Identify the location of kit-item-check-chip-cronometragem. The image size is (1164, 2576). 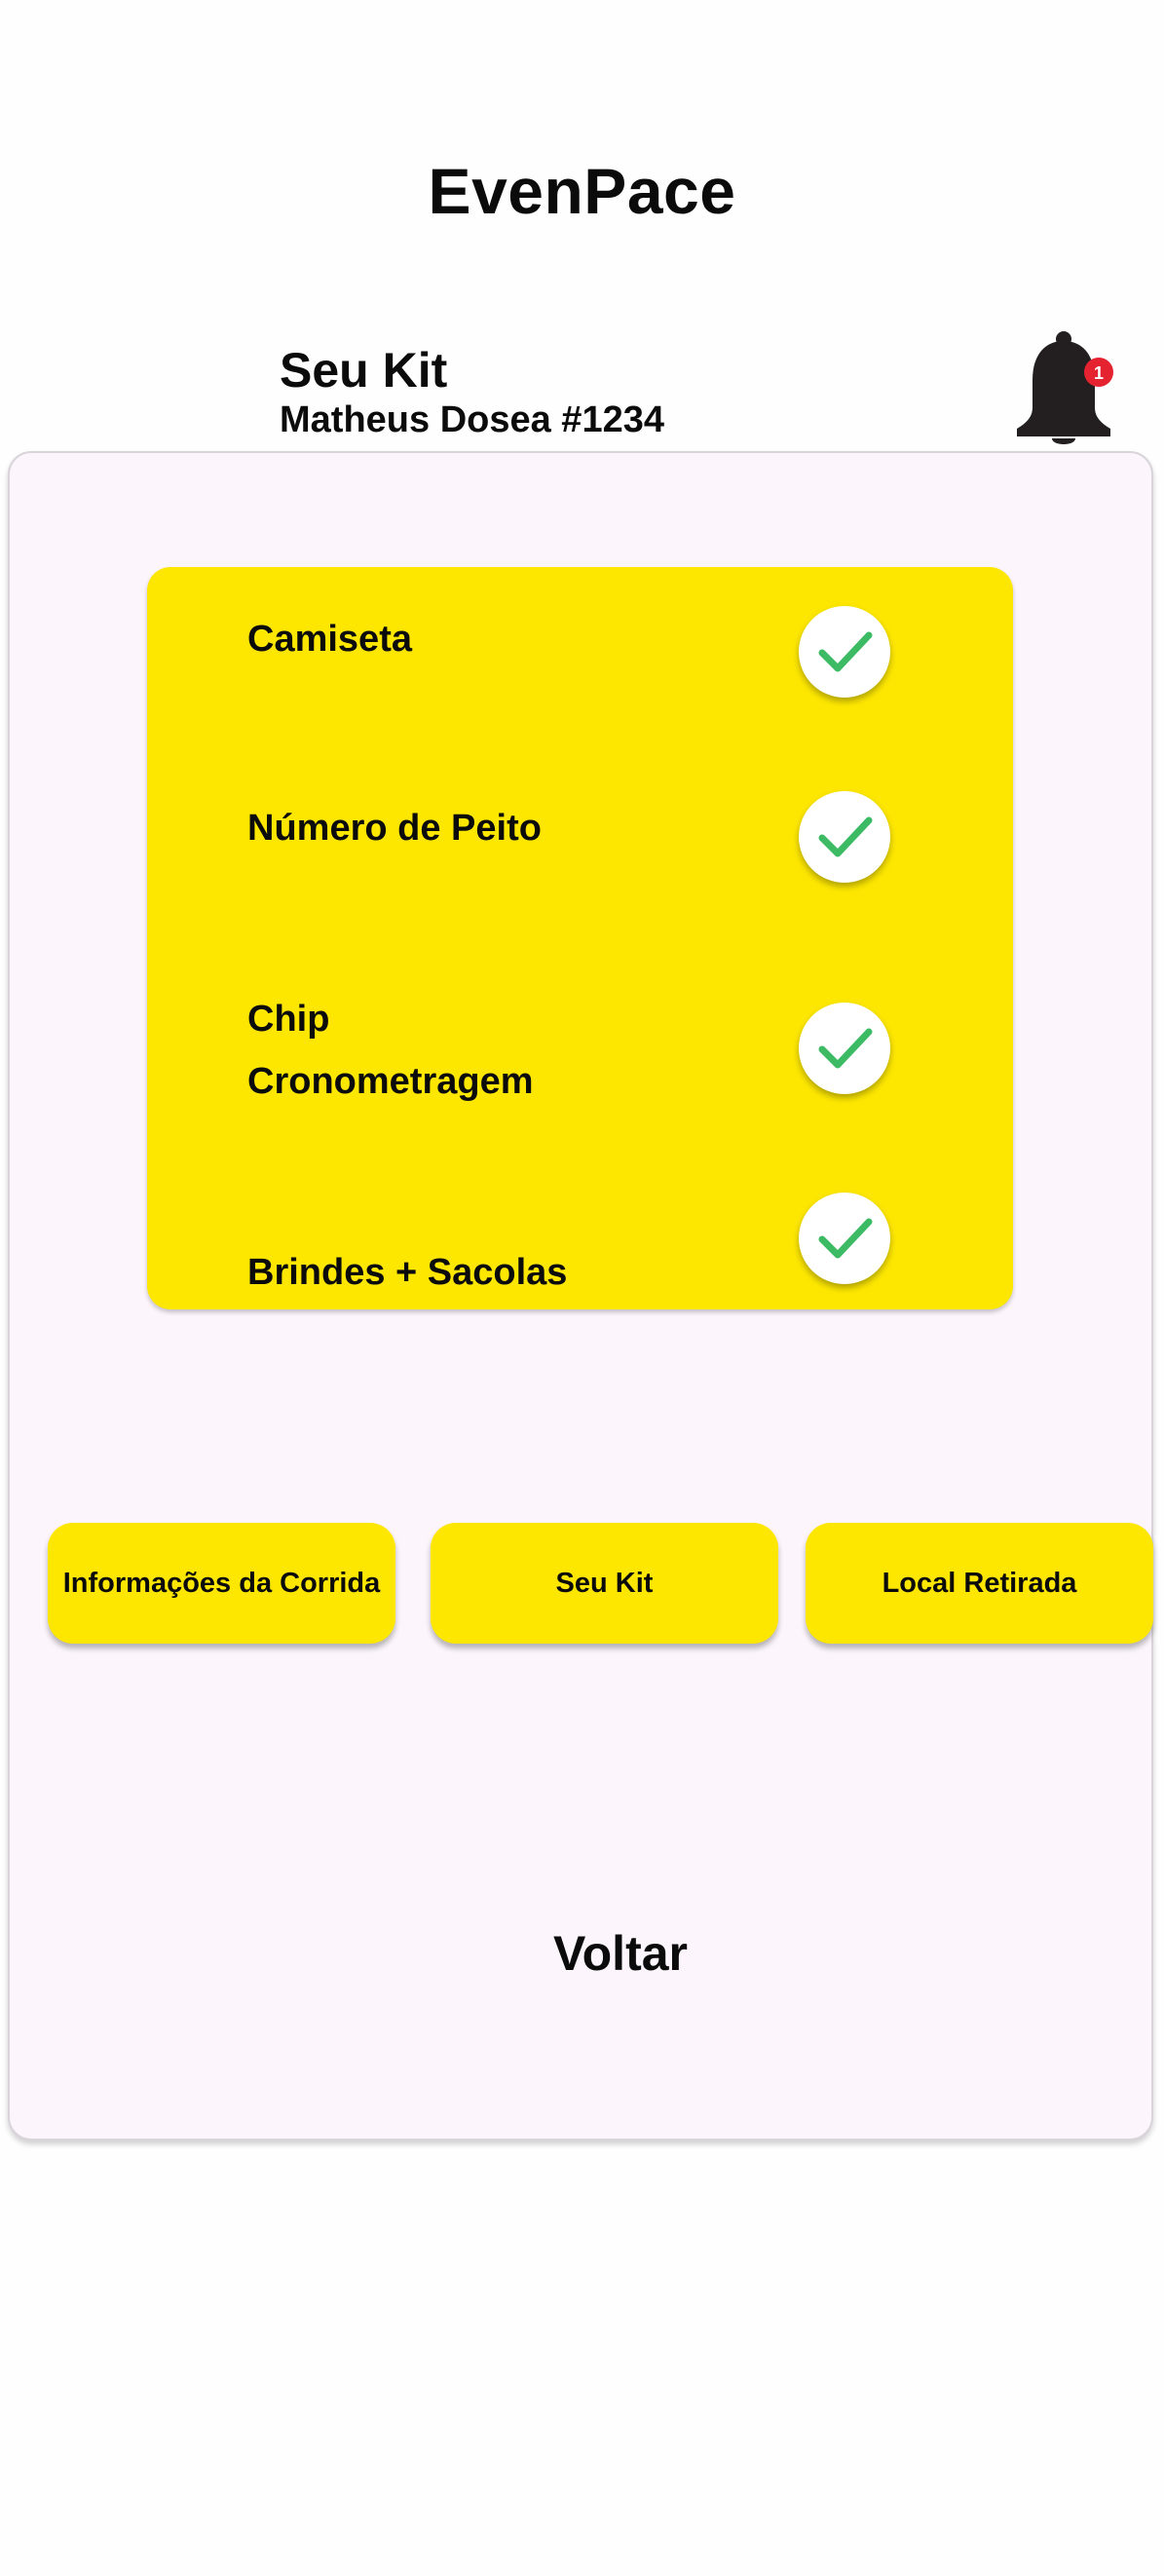
(844, 1048).